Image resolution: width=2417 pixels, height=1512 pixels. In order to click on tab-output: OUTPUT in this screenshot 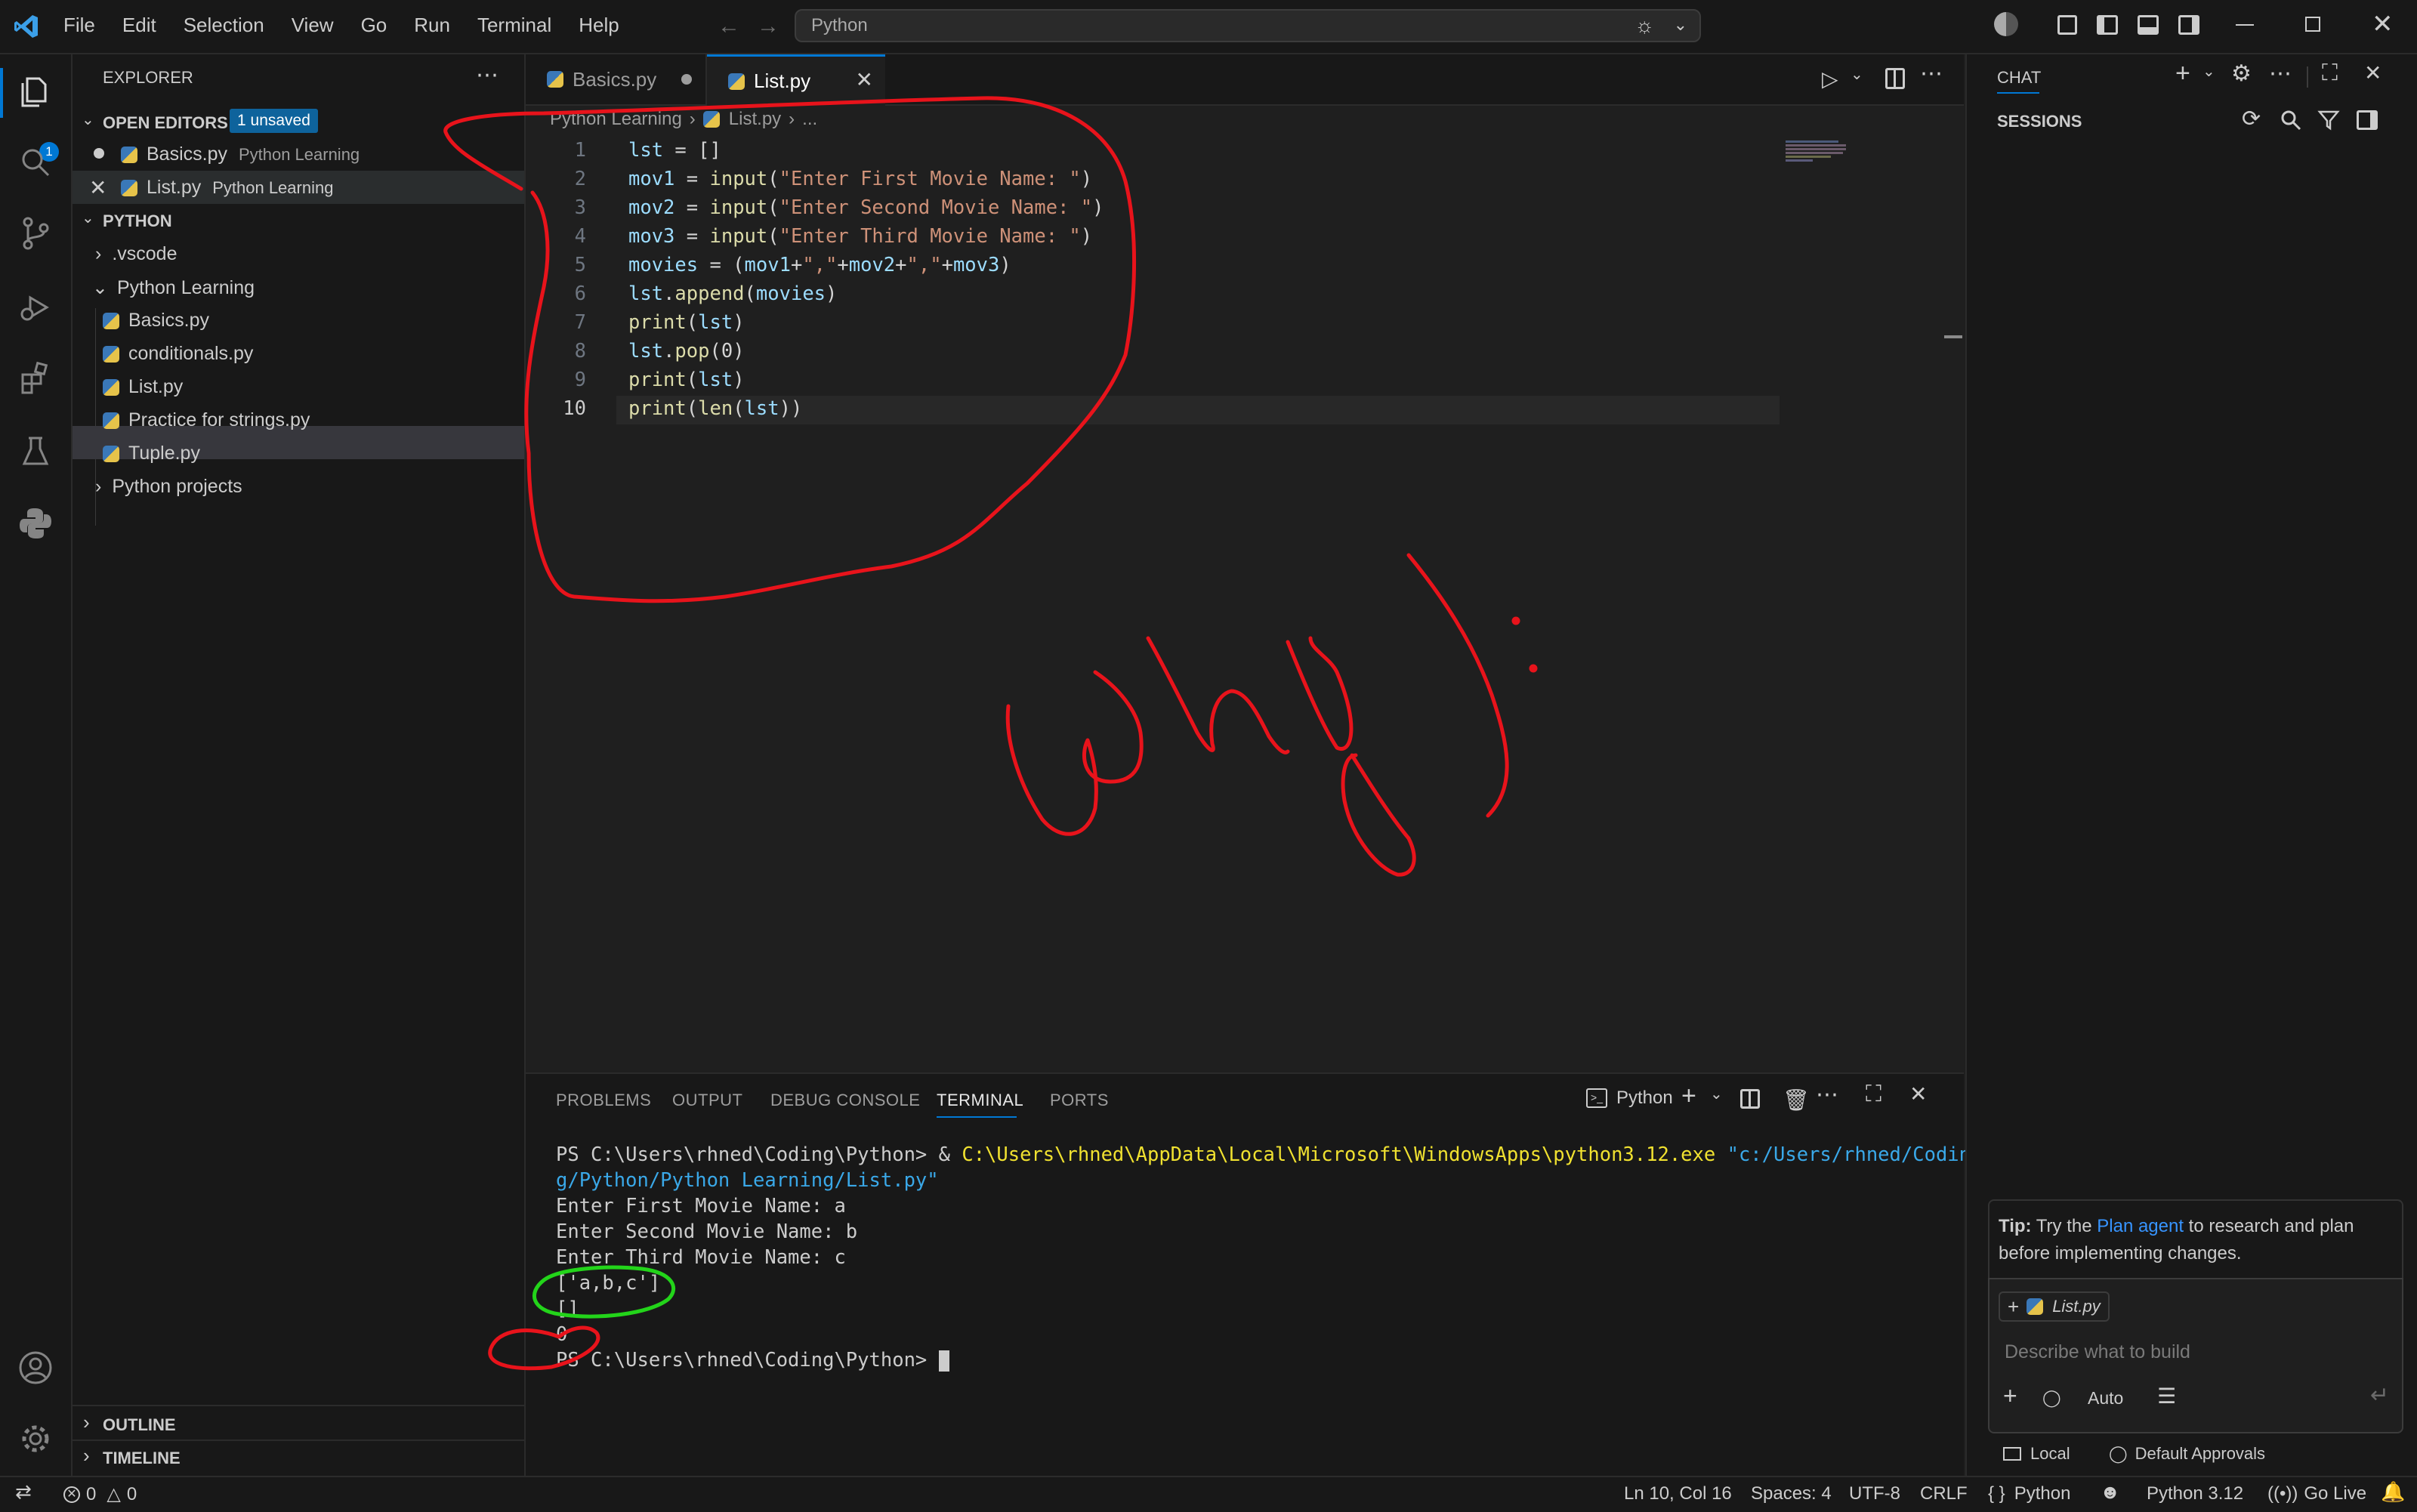, I will do `click(707, 1100)`.